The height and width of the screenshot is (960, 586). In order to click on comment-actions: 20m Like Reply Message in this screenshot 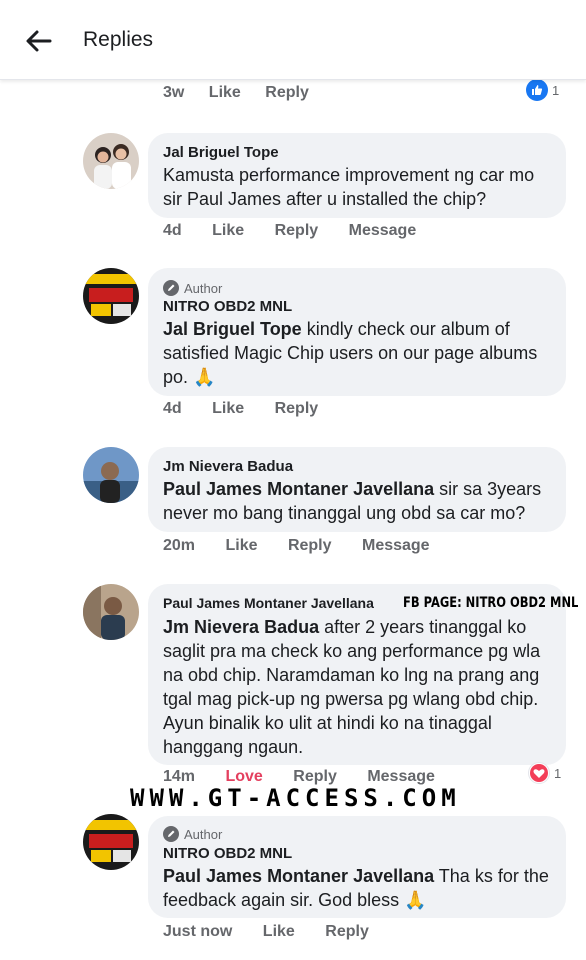, I will do `click(309, 546)`.